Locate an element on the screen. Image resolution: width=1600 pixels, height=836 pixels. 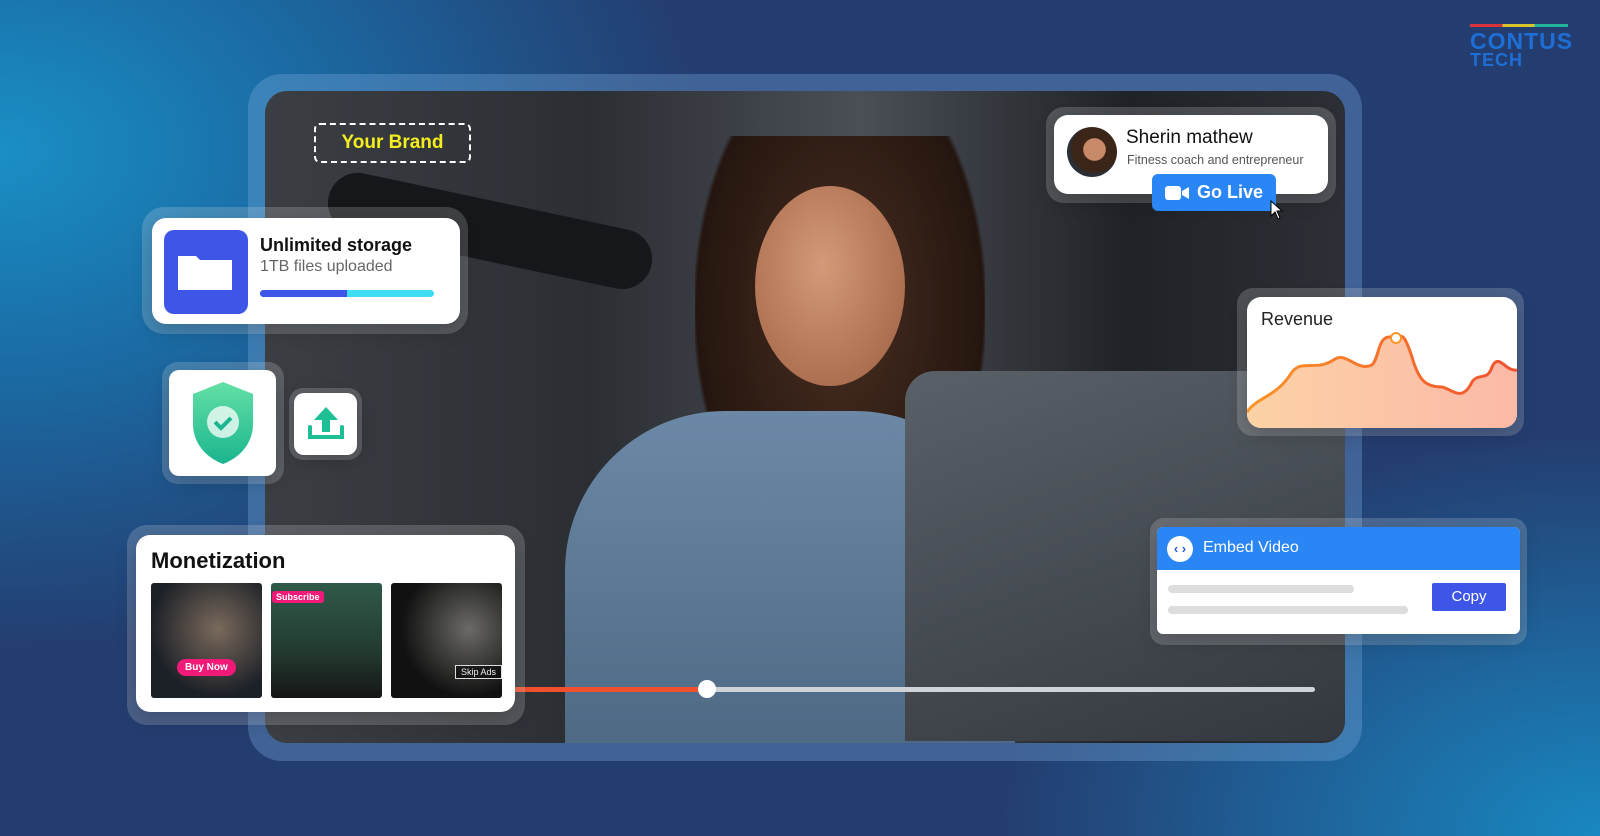
profile-subtitle: Fitness coach and entrepreneur is located at coordinates (1215, 160).